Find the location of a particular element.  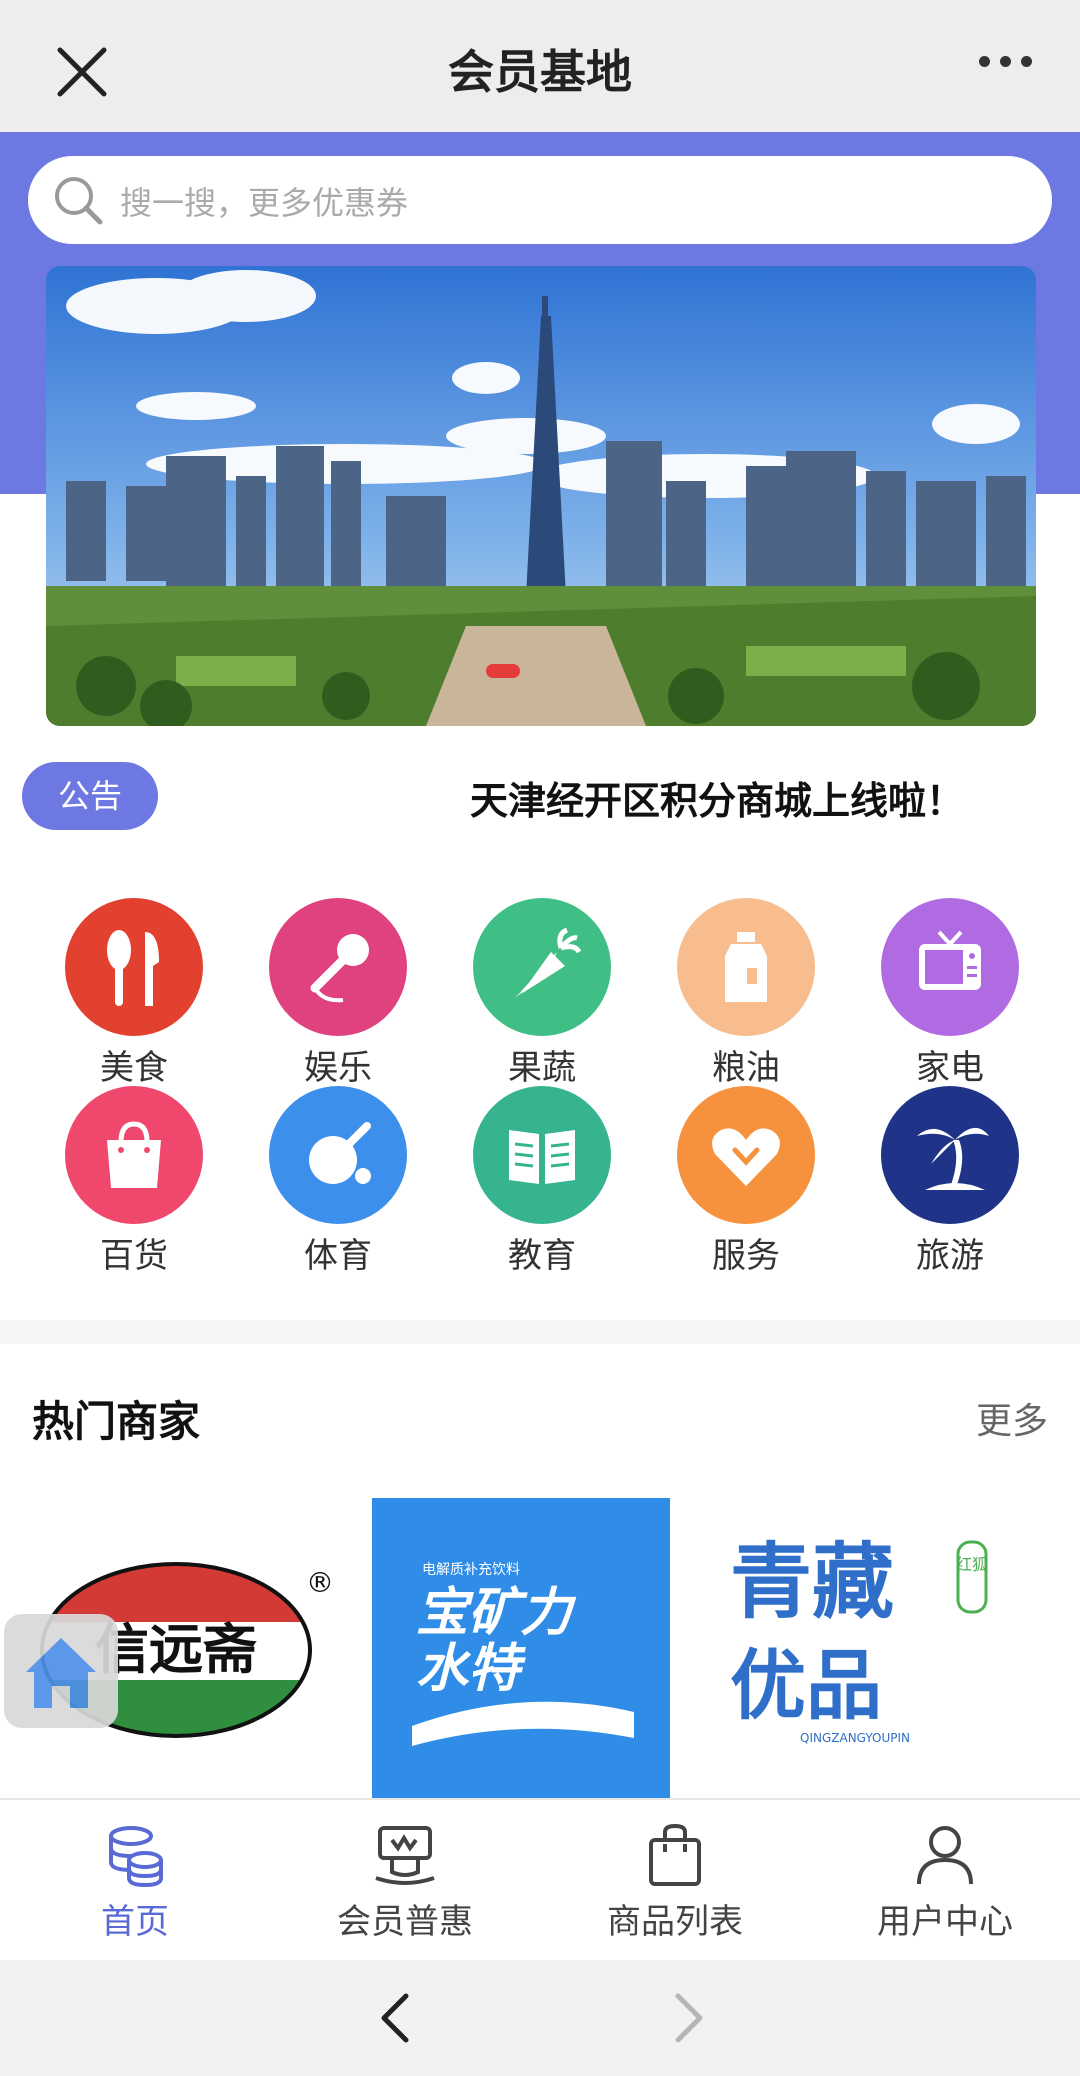

category-education: 教育 is located at coordinates (542, 1181).